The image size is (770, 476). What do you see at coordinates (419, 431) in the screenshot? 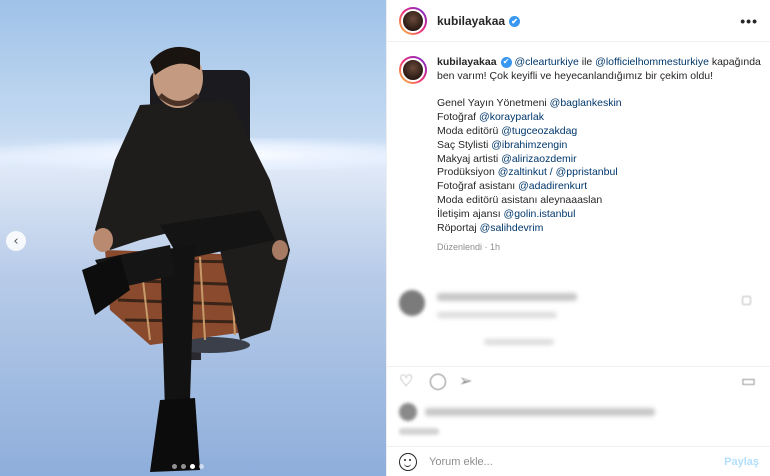
I see `post-date-blurred` at bounding box center [419, 431].